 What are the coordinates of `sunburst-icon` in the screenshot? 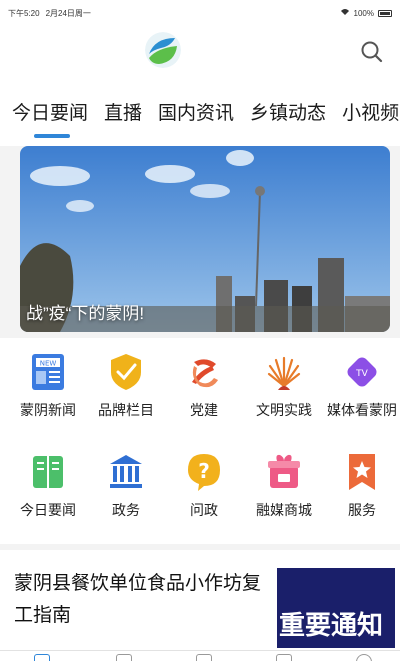 It's located at (284, 373).